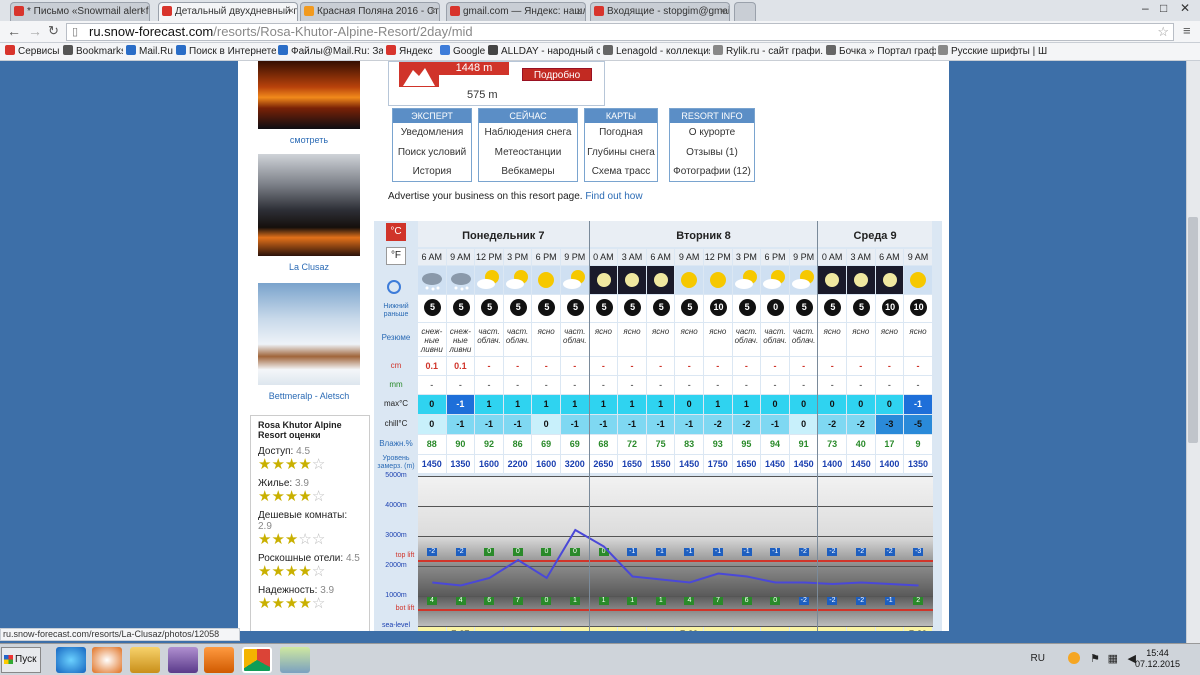 This screenshot has width=1200, height=675. I want to click on tray-icon, so click(1074, 658).